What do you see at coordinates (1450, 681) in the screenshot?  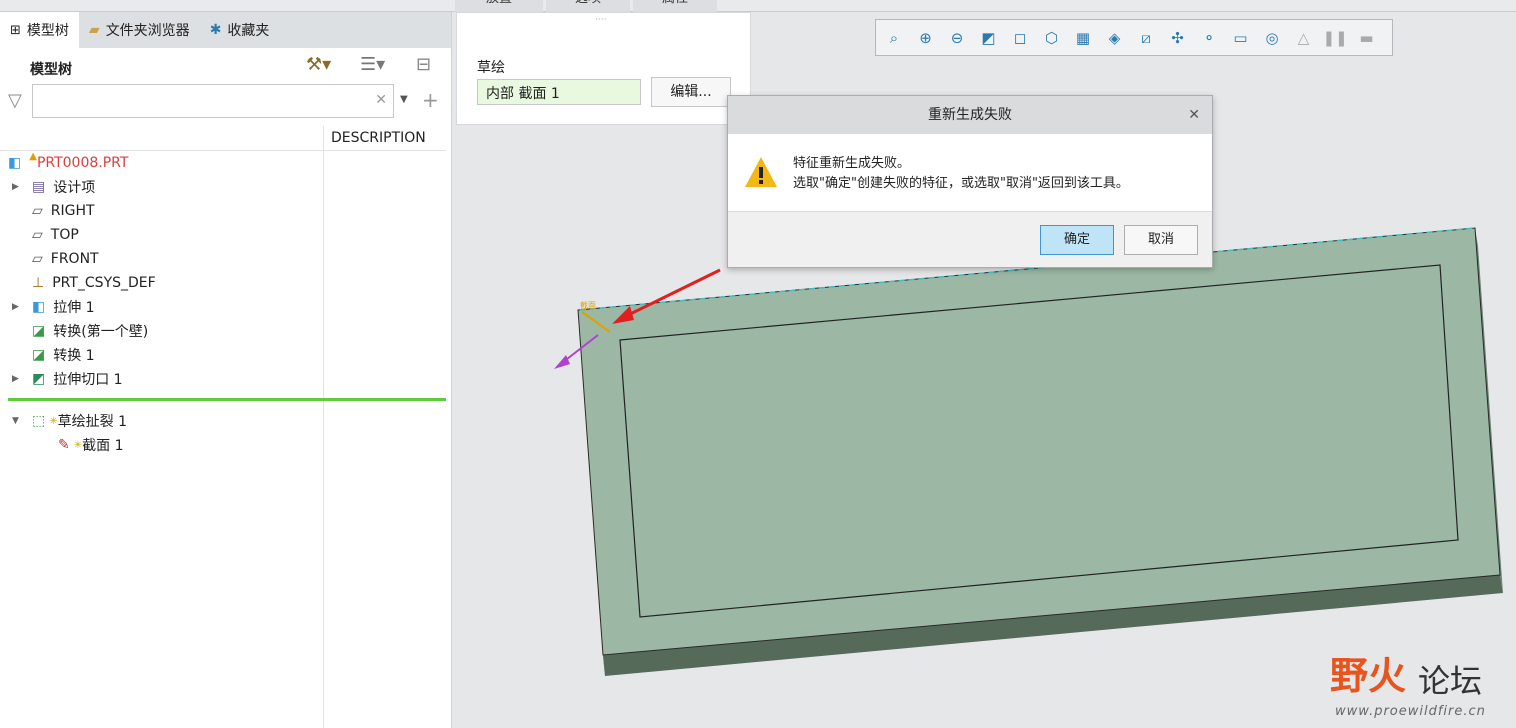 I see `watermark-logo-text: 论坛` at bounding box center [1450, 681].